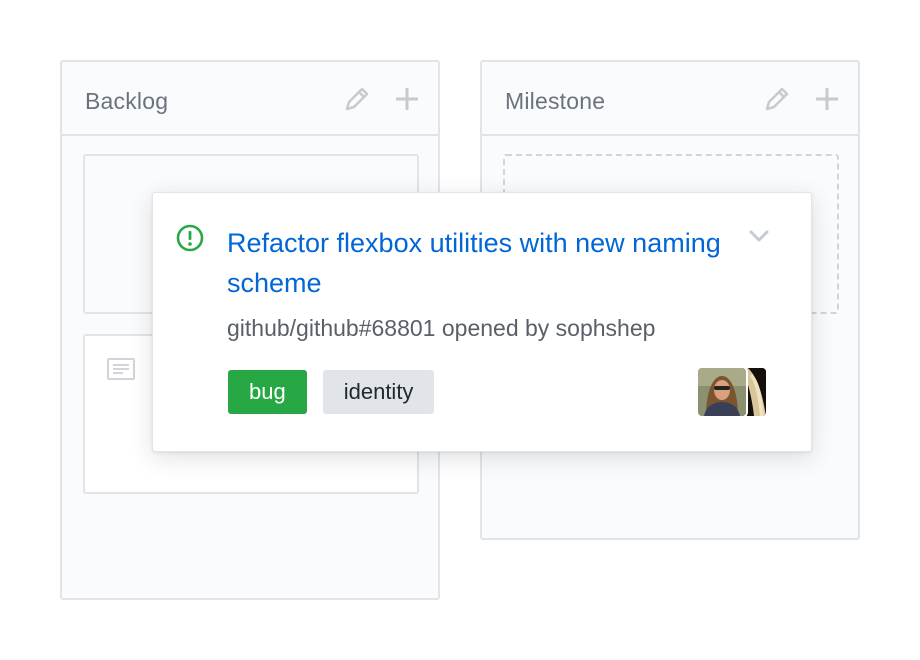 The image size is (920, 660). What do you see at coordinates (127, 101) in the screenshot?
I see `column-title: Backlog` at bounding box center [127, 101].